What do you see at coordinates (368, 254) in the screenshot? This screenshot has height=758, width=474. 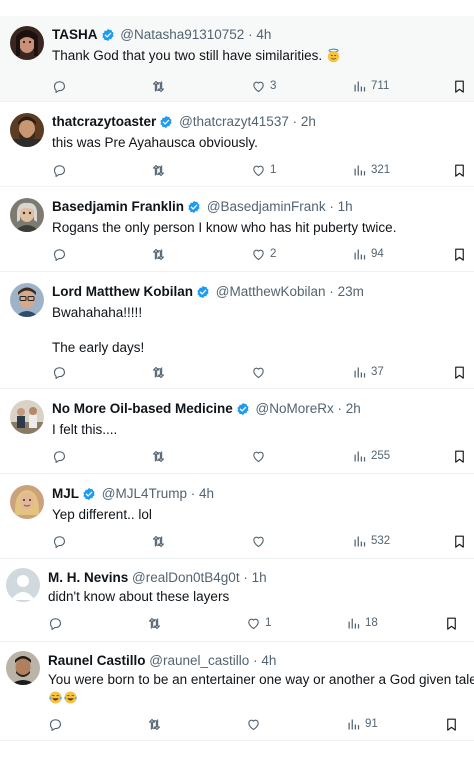 I see `views-button: 94` at bounding box center [368, 254].